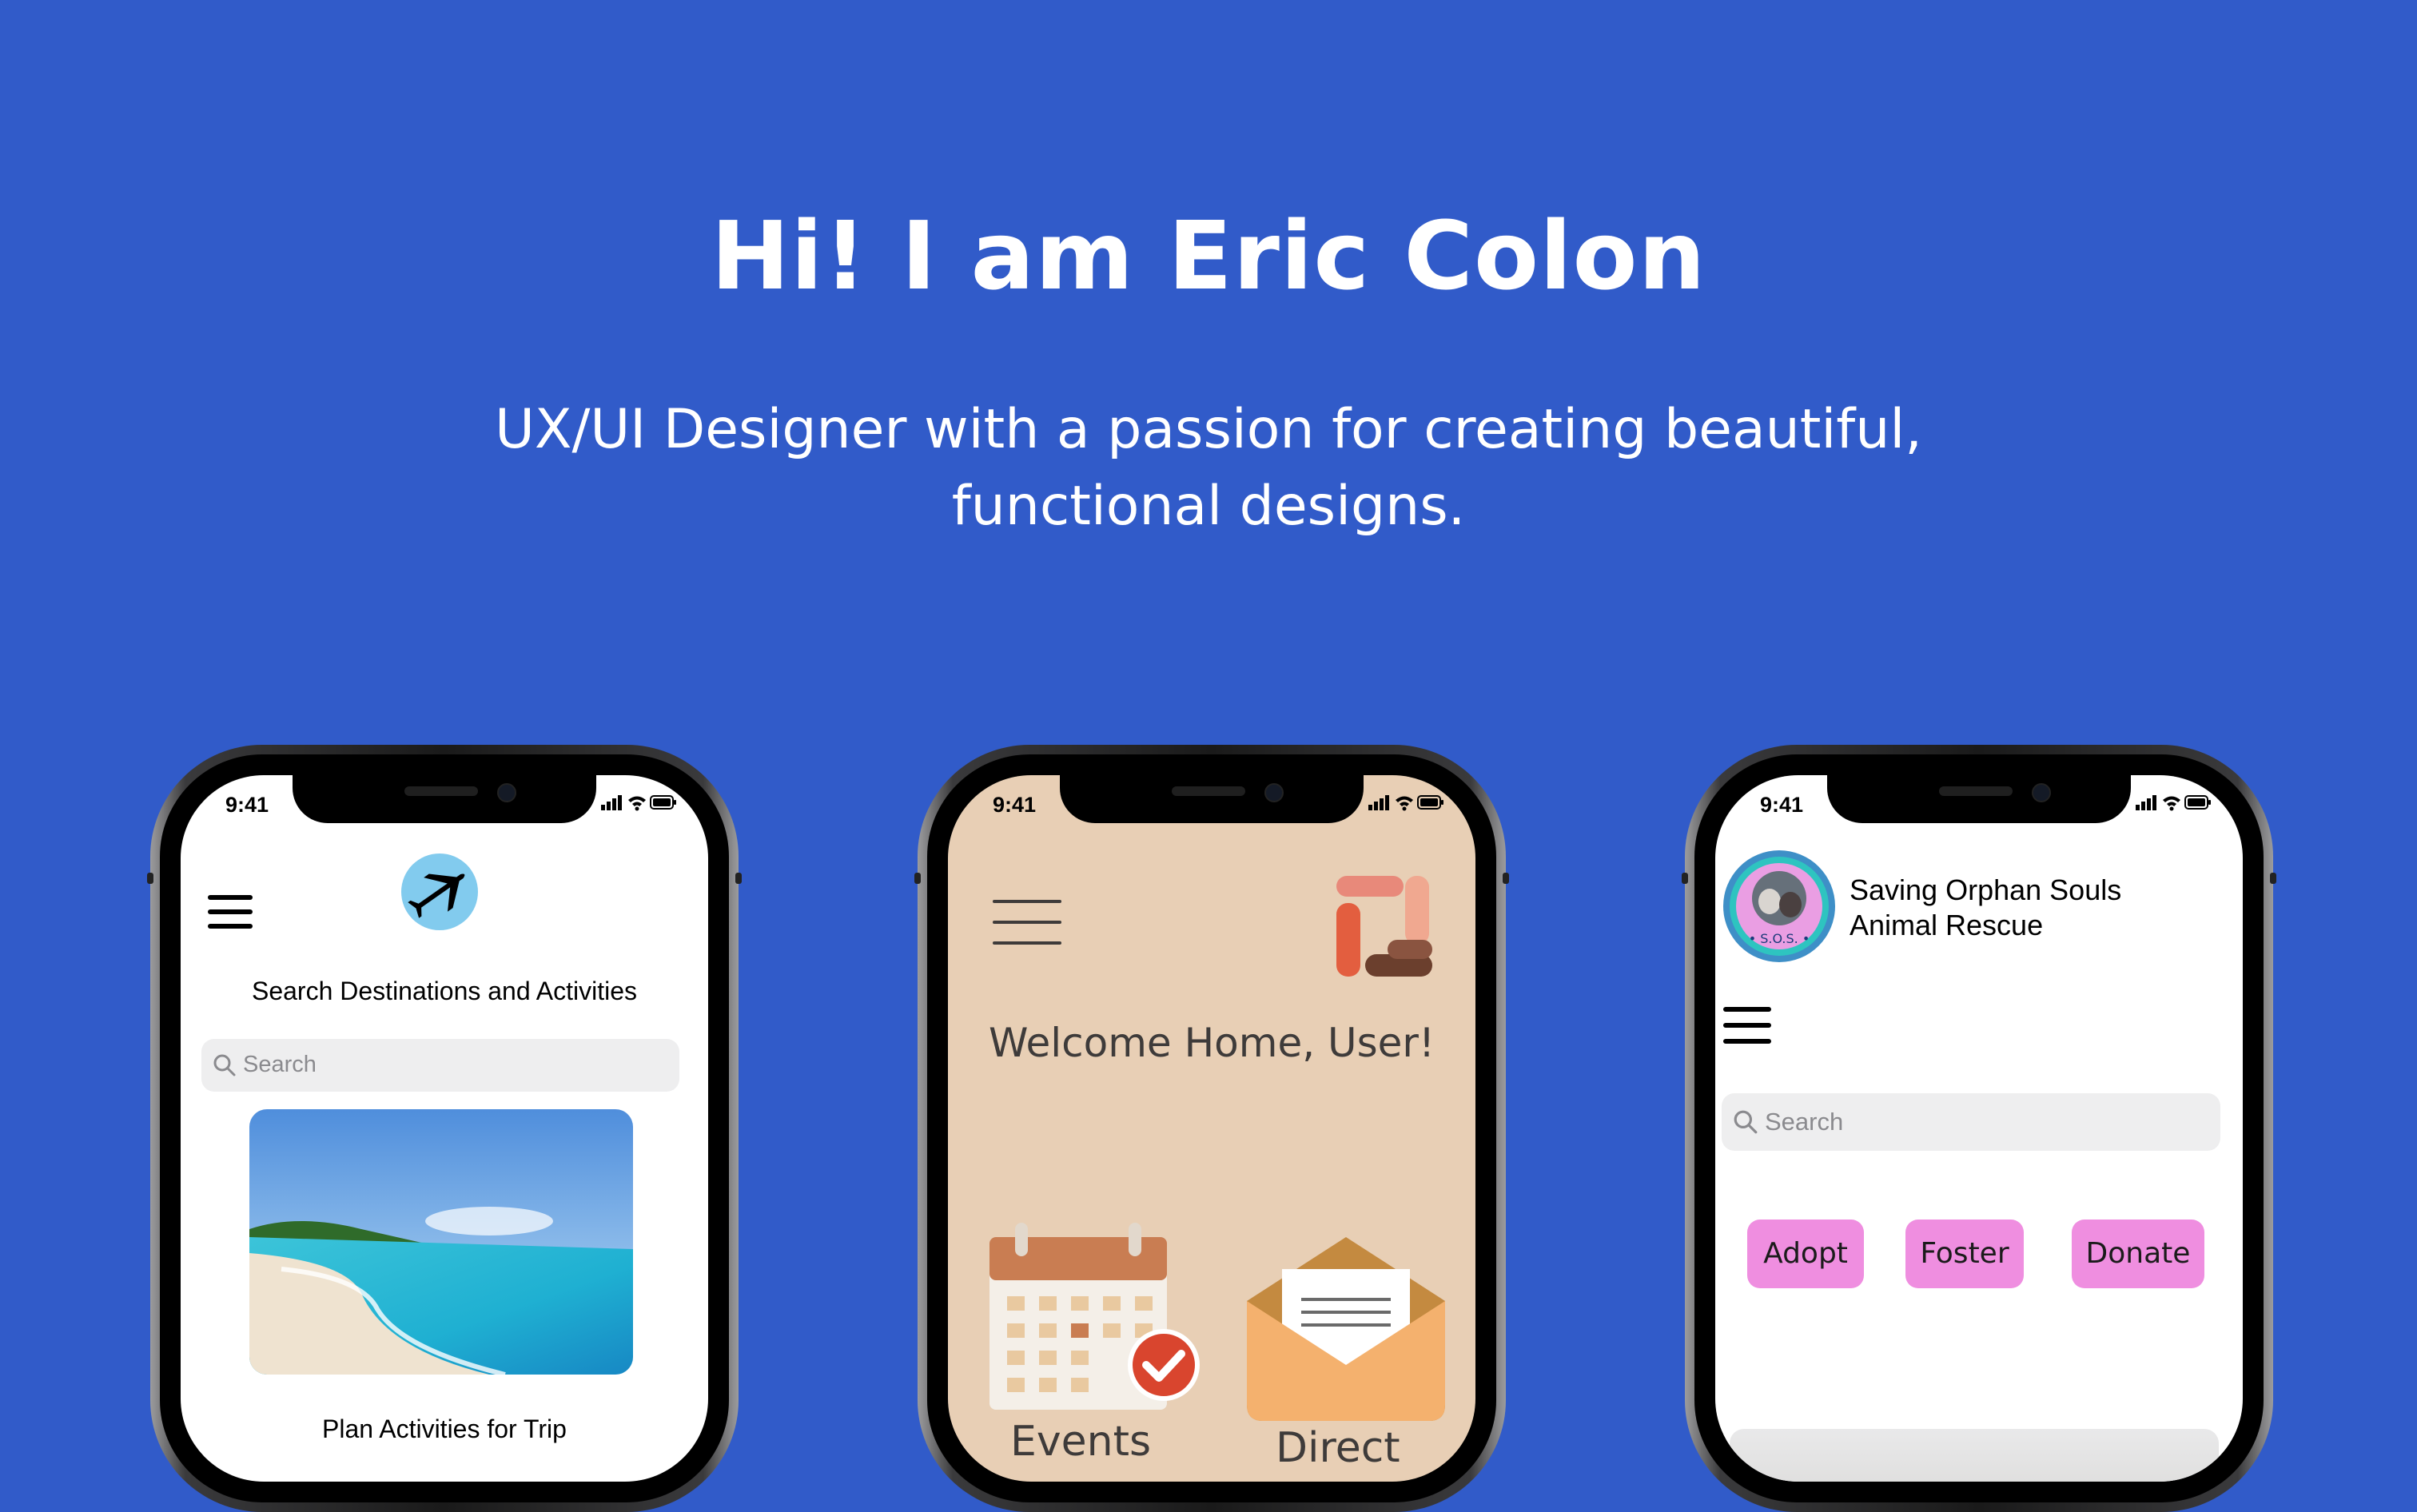  I want to click on plan-activities-caption: Plan Activities for Trip, so click(444, 1429).